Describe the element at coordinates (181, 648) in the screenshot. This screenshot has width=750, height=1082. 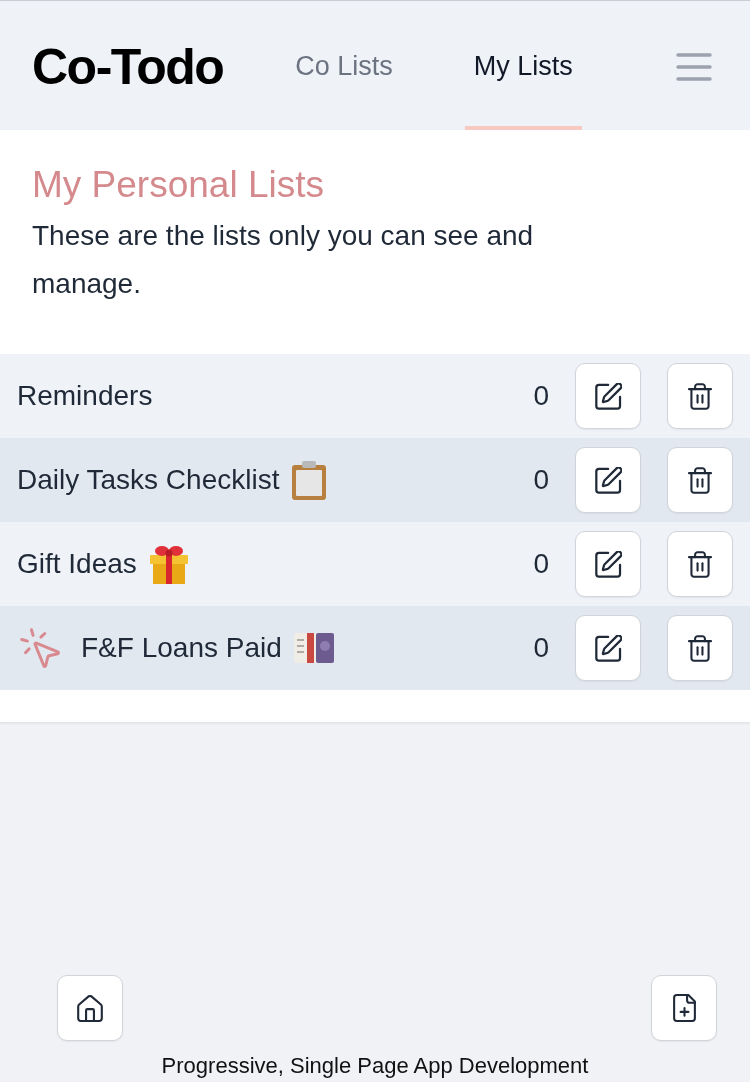
I see `list-name: F&F Loans Paid` at that location.